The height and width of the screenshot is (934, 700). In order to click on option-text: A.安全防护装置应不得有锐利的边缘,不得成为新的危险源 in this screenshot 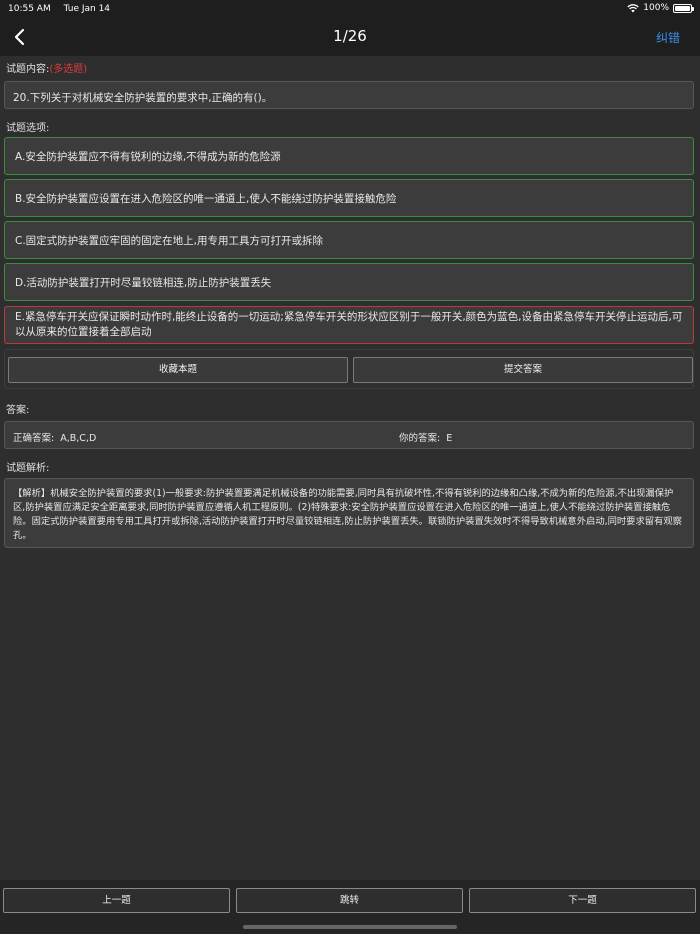, I will do `click(148, 156)`.